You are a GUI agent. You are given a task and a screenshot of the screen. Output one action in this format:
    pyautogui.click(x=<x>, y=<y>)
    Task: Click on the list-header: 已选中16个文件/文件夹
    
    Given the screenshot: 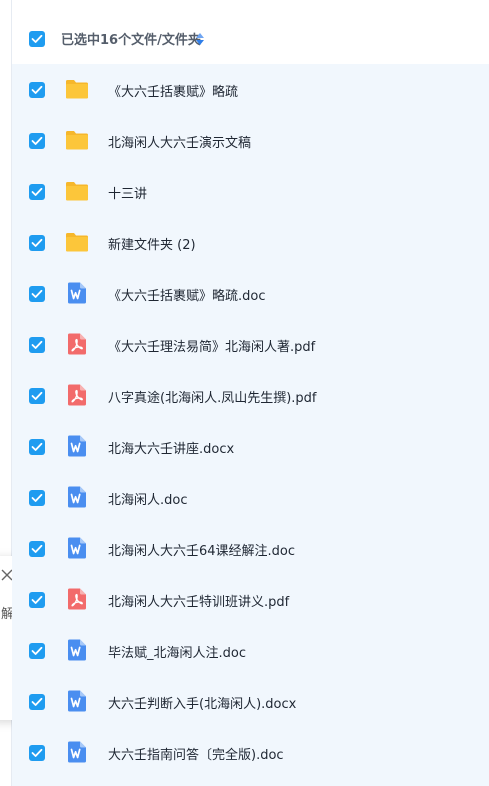 What is the action you would take?
    pyautogui.click(x=250, y=39)
    